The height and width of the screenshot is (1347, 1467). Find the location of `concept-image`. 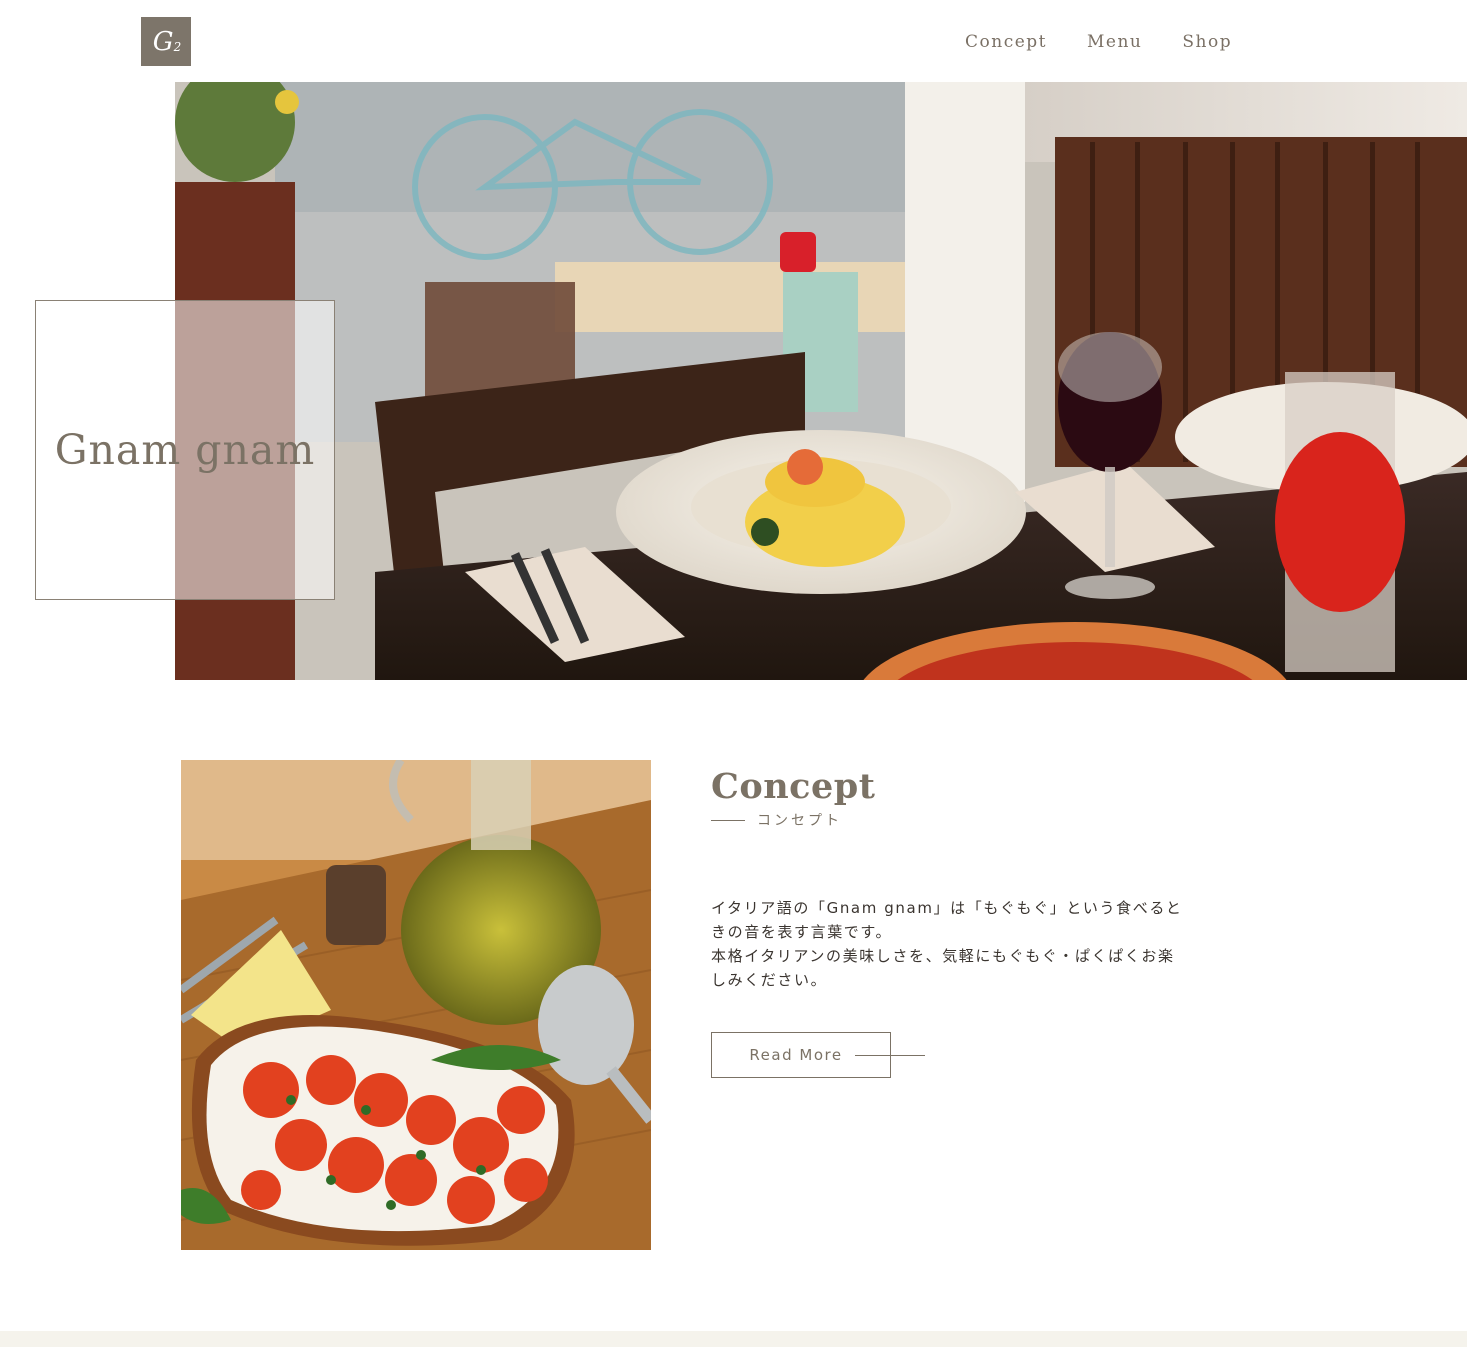

concept-image is located at coordinates (416, 1005).